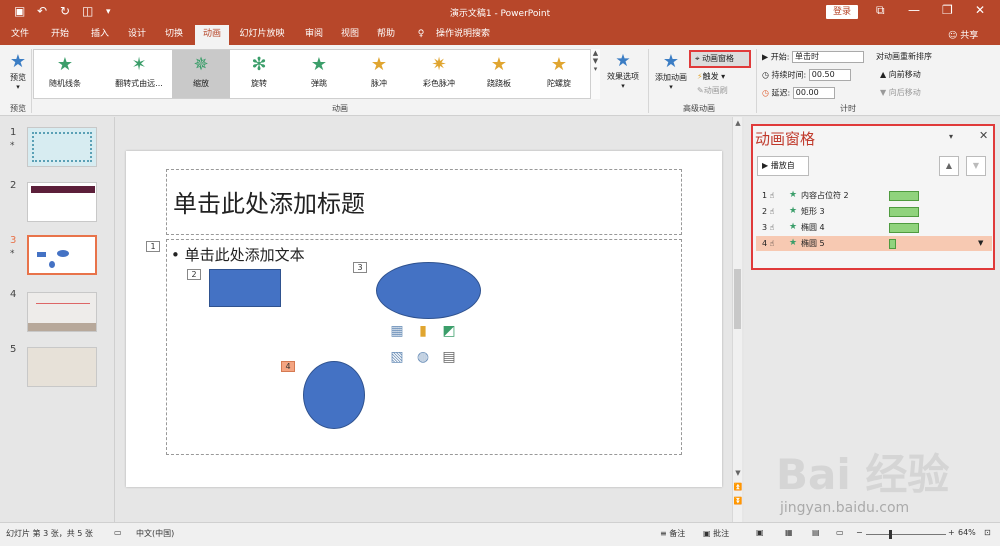 The image size is (1000, 546). I want to click on move-earlier-button: ▲ 向前移动, so click(900, 74).